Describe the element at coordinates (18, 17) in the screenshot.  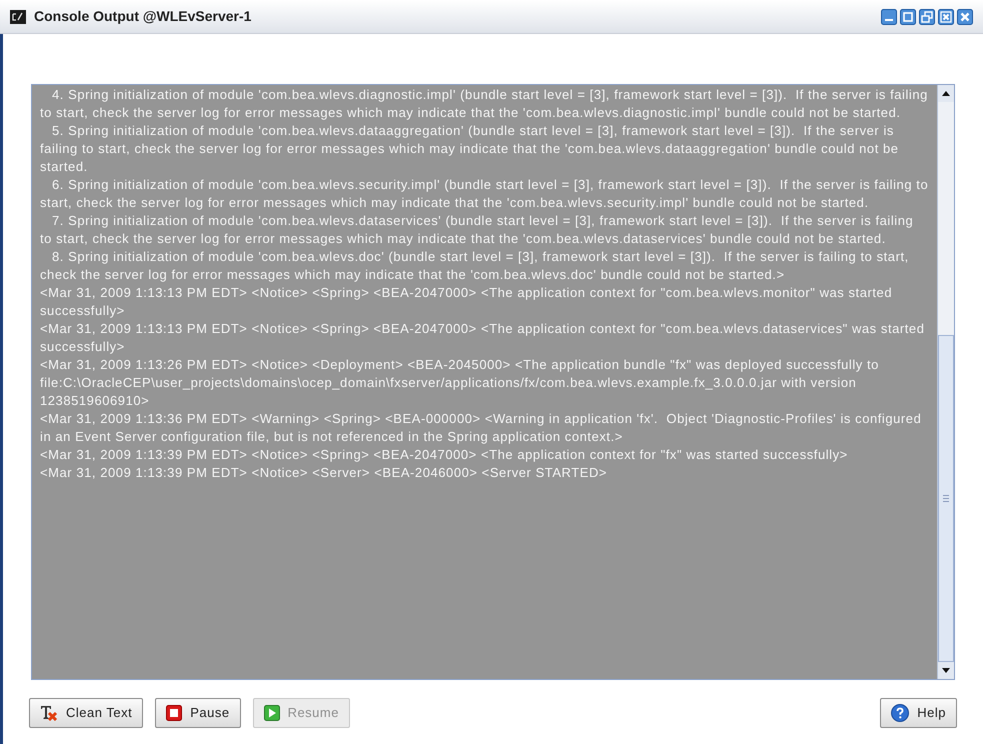
I see `console-icon` at that location.